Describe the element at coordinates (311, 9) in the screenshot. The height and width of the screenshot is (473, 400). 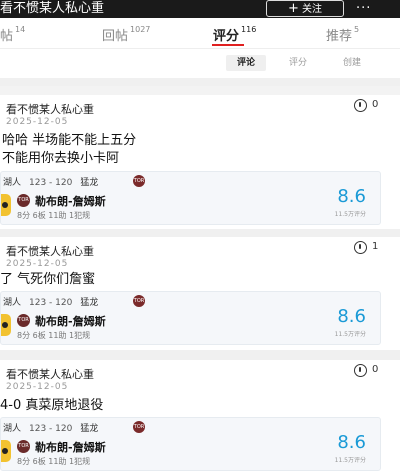
I see `follow-label: 关注` at that location.